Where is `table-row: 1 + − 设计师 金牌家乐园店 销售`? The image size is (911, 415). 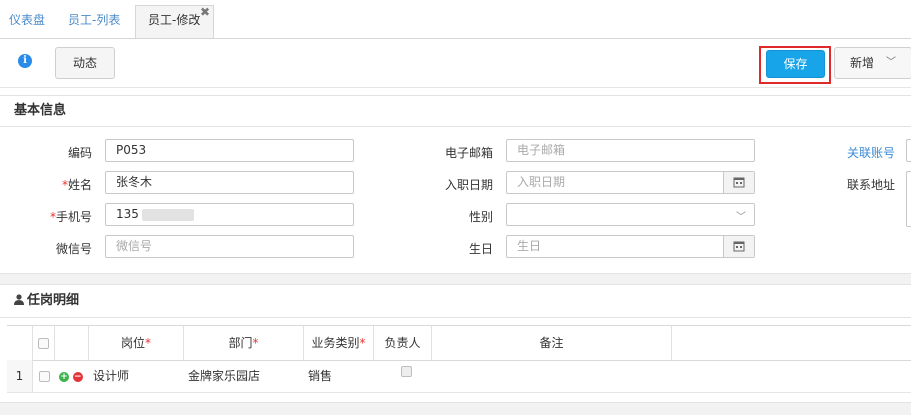 table-row: 1 + − 设计师 金牌家乐园店 销售 is located at coordinates (459, 376).